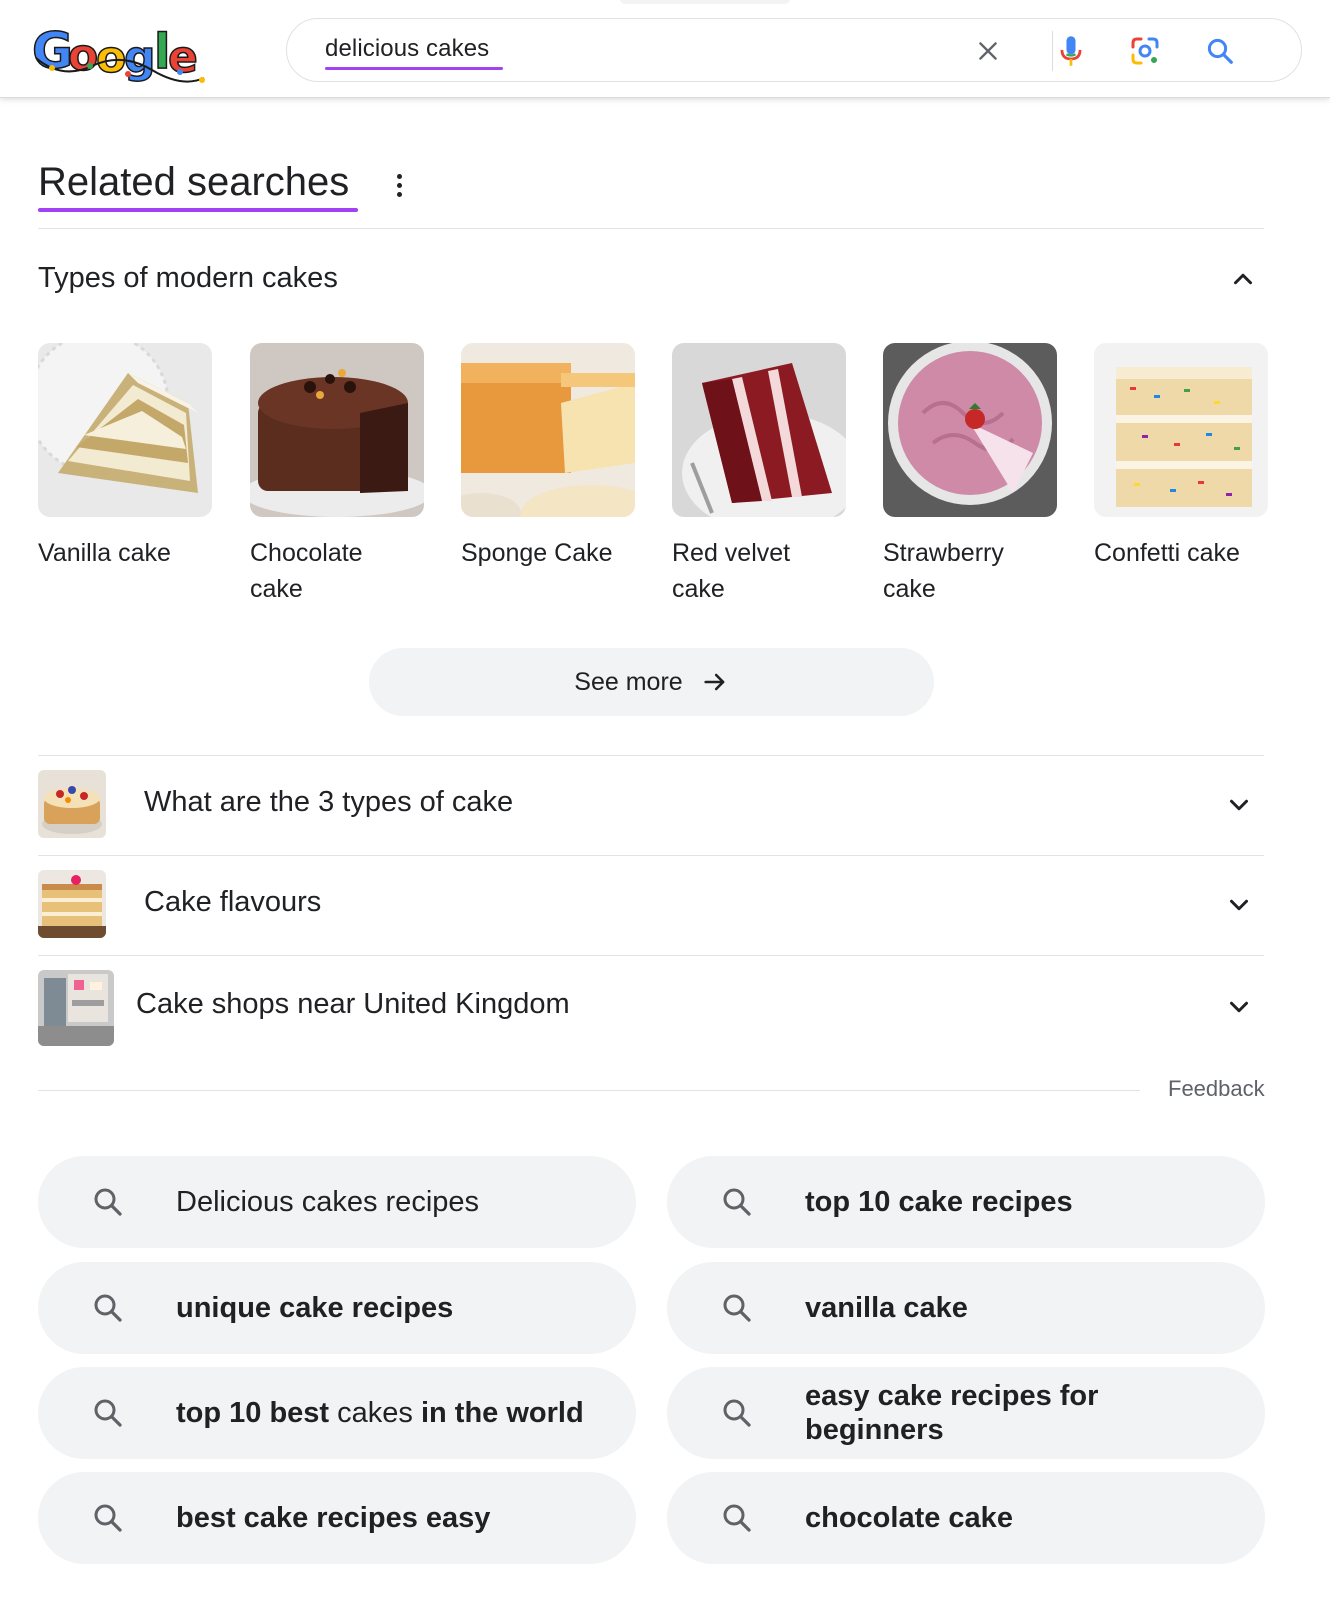  I want to click on clear-icon, so click(988, 51).